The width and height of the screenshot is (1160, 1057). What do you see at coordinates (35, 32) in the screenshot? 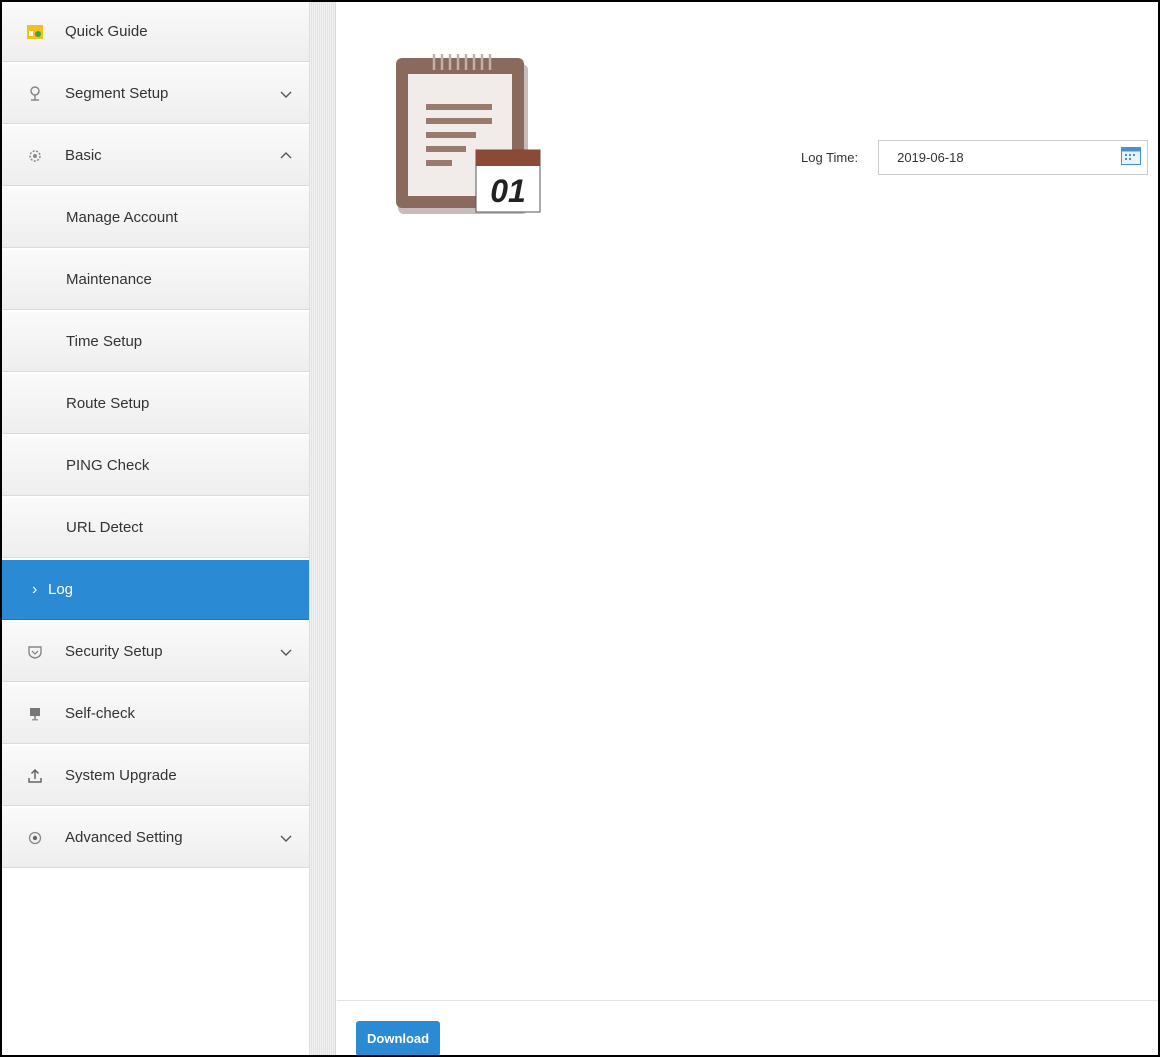
I see `quick-guide-icon` at bounding box center [35, 32].